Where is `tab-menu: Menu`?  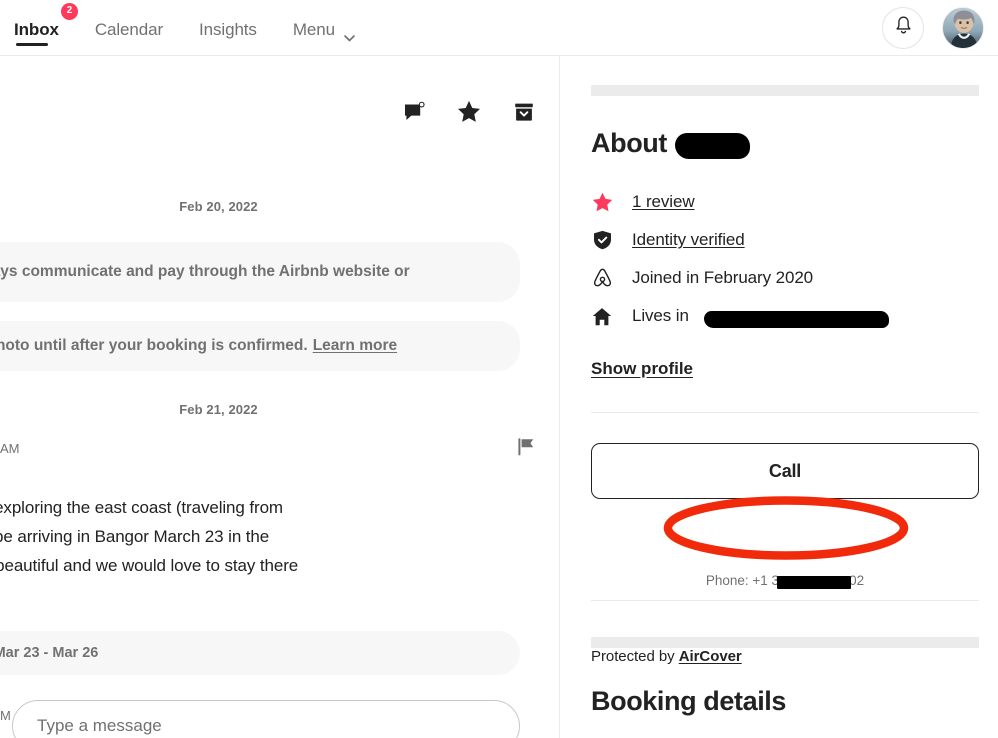
tab-menu: Menu is located at coordinates (324, 28).